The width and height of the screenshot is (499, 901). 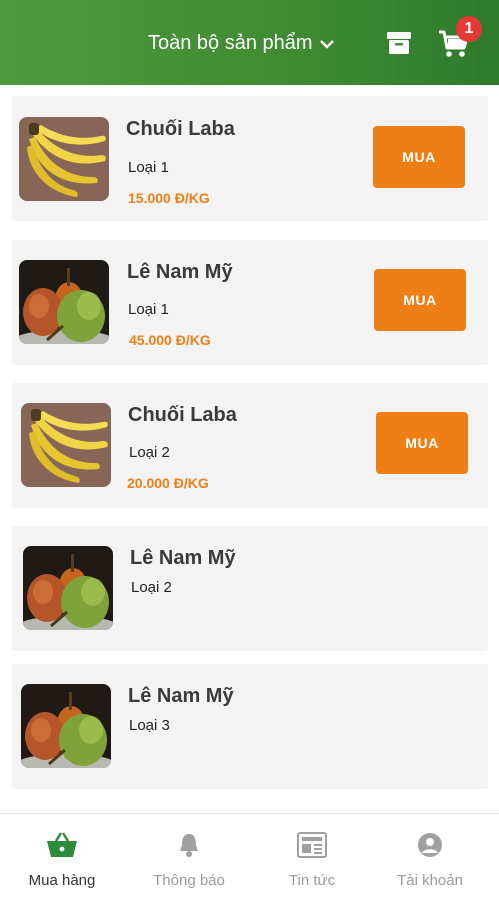 I want to click on category-dropdown: Toàn bộ sản phẩm, so click(x=241, y=43).